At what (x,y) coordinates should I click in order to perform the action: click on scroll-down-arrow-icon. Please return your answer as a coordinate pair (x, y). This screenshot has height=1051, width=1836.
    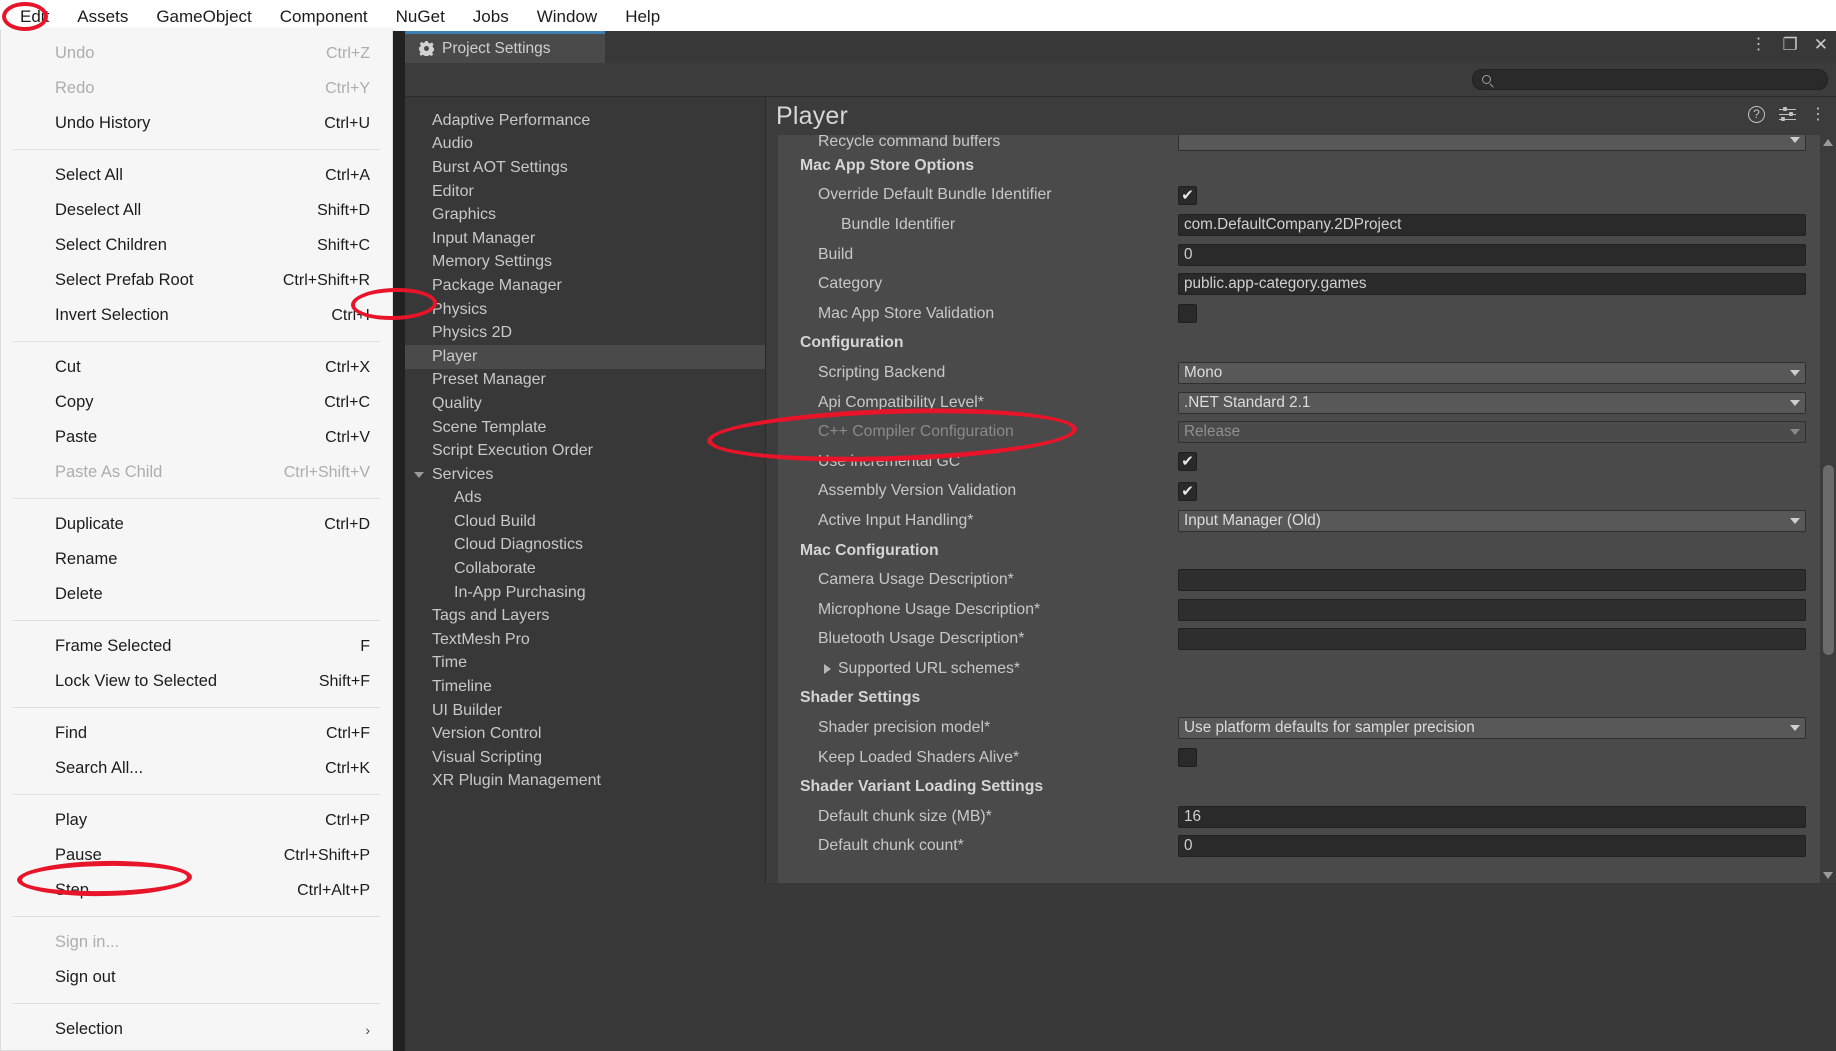
    Looking at the image, I should click on (1828, 875).